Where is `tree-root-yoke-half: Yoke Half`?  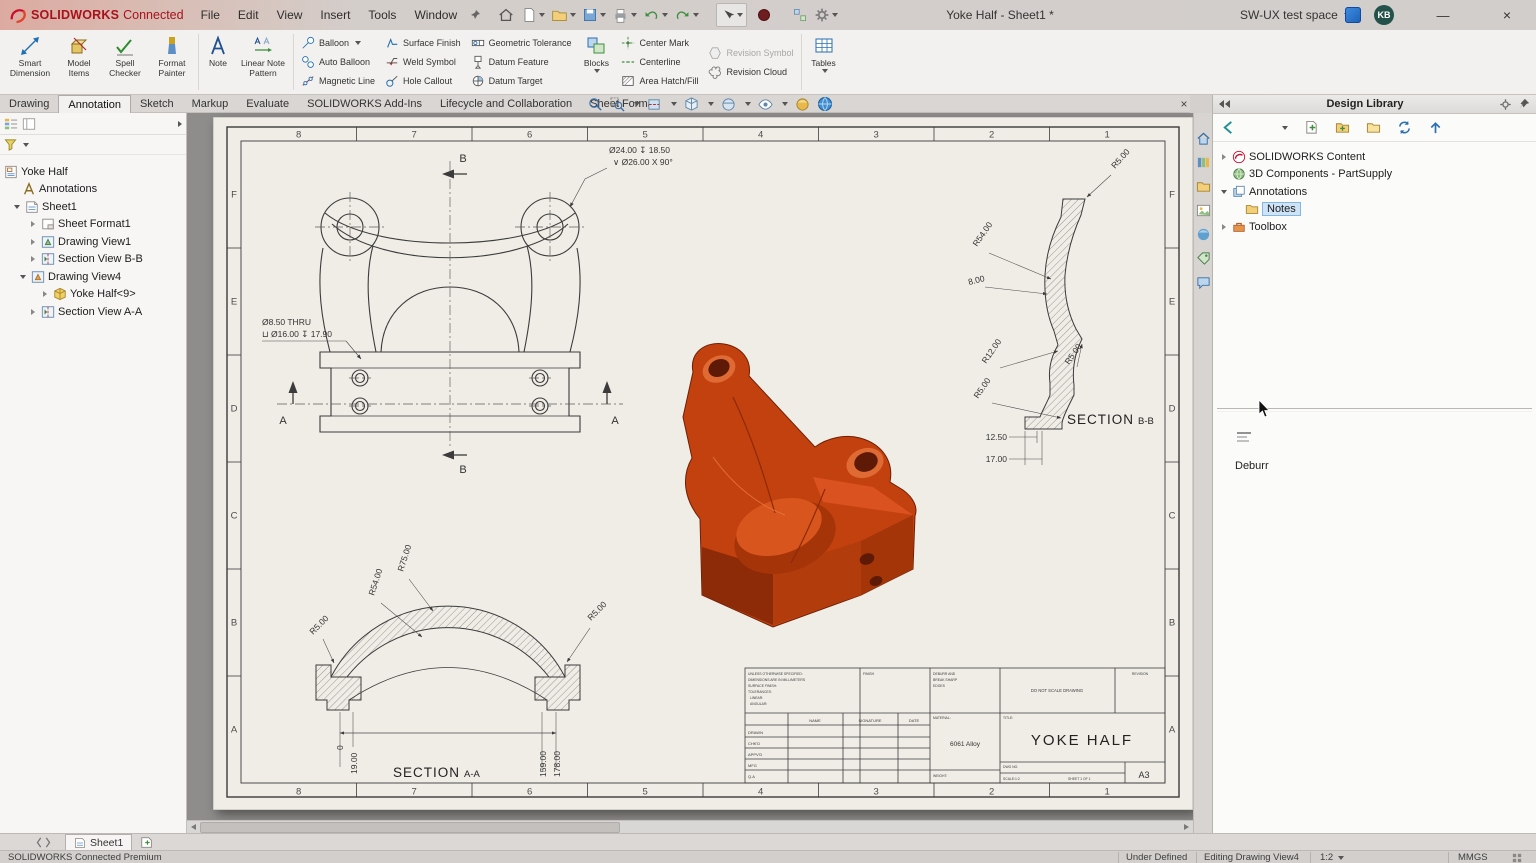
tree-root-yoke-half: Yoke Half is located at coordinates (93, 172).